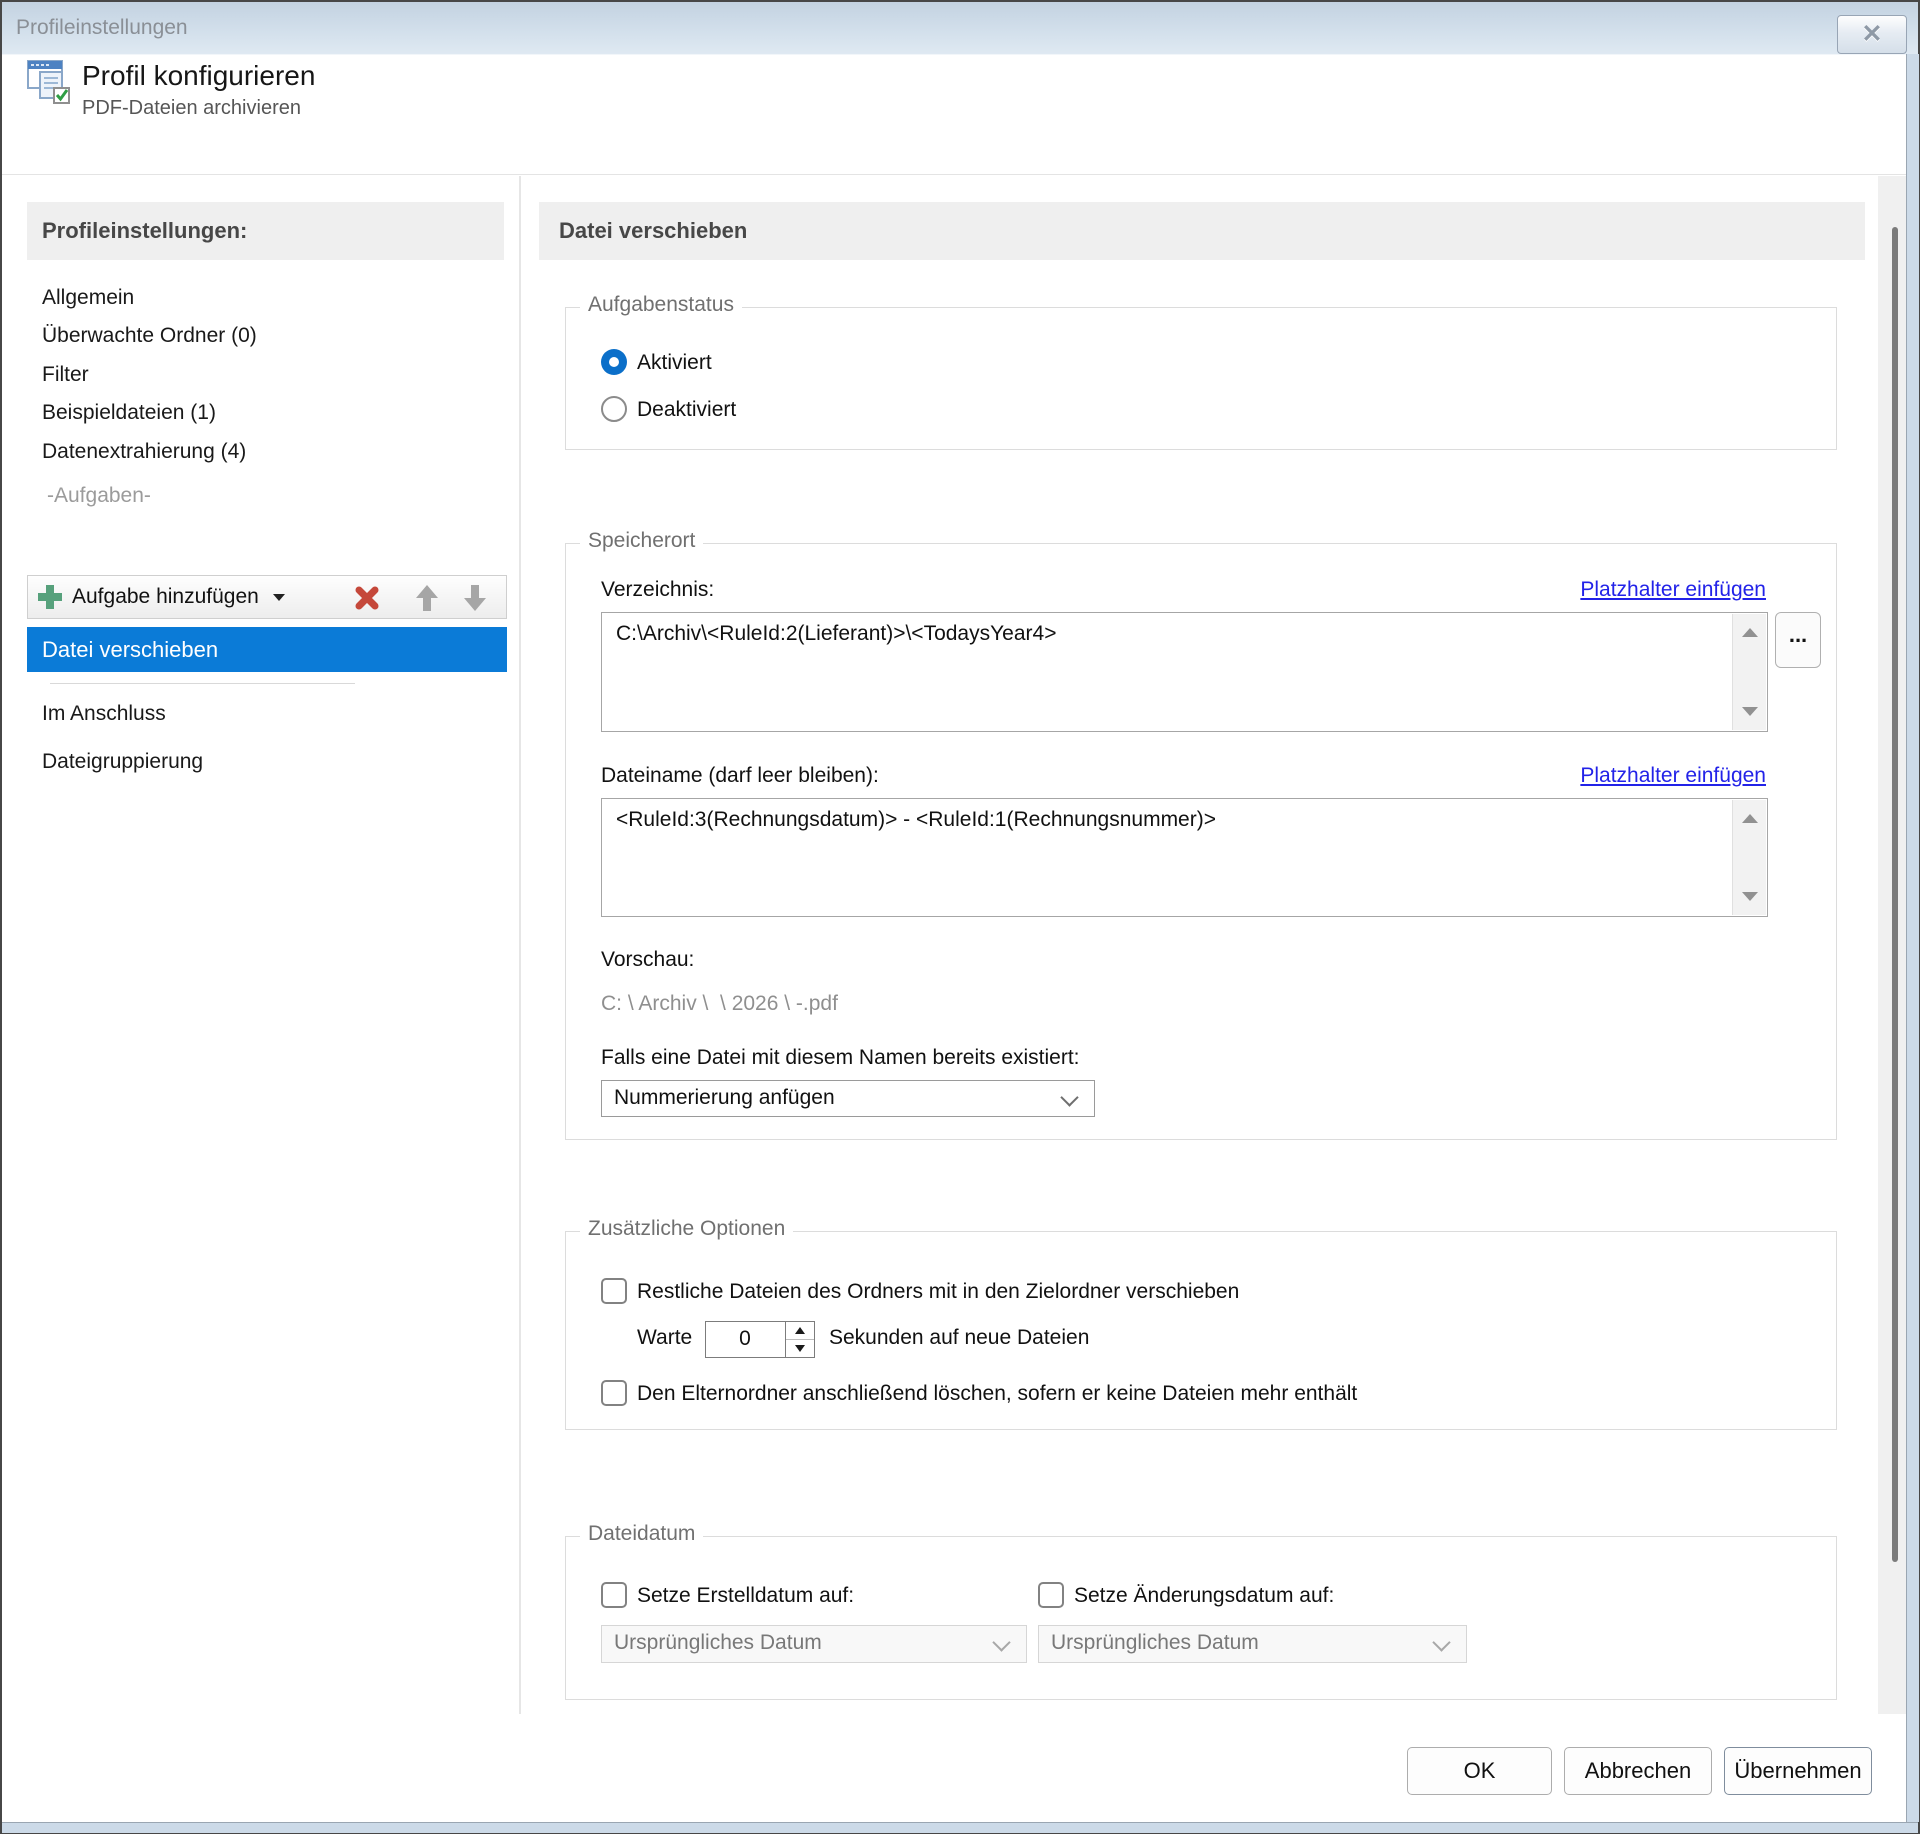 This screenshot has height=1834, width=1920. What do you see at coordinates (520, 945) in the screenshot?
I see `panel-divider` at bounding box center [520, 945].